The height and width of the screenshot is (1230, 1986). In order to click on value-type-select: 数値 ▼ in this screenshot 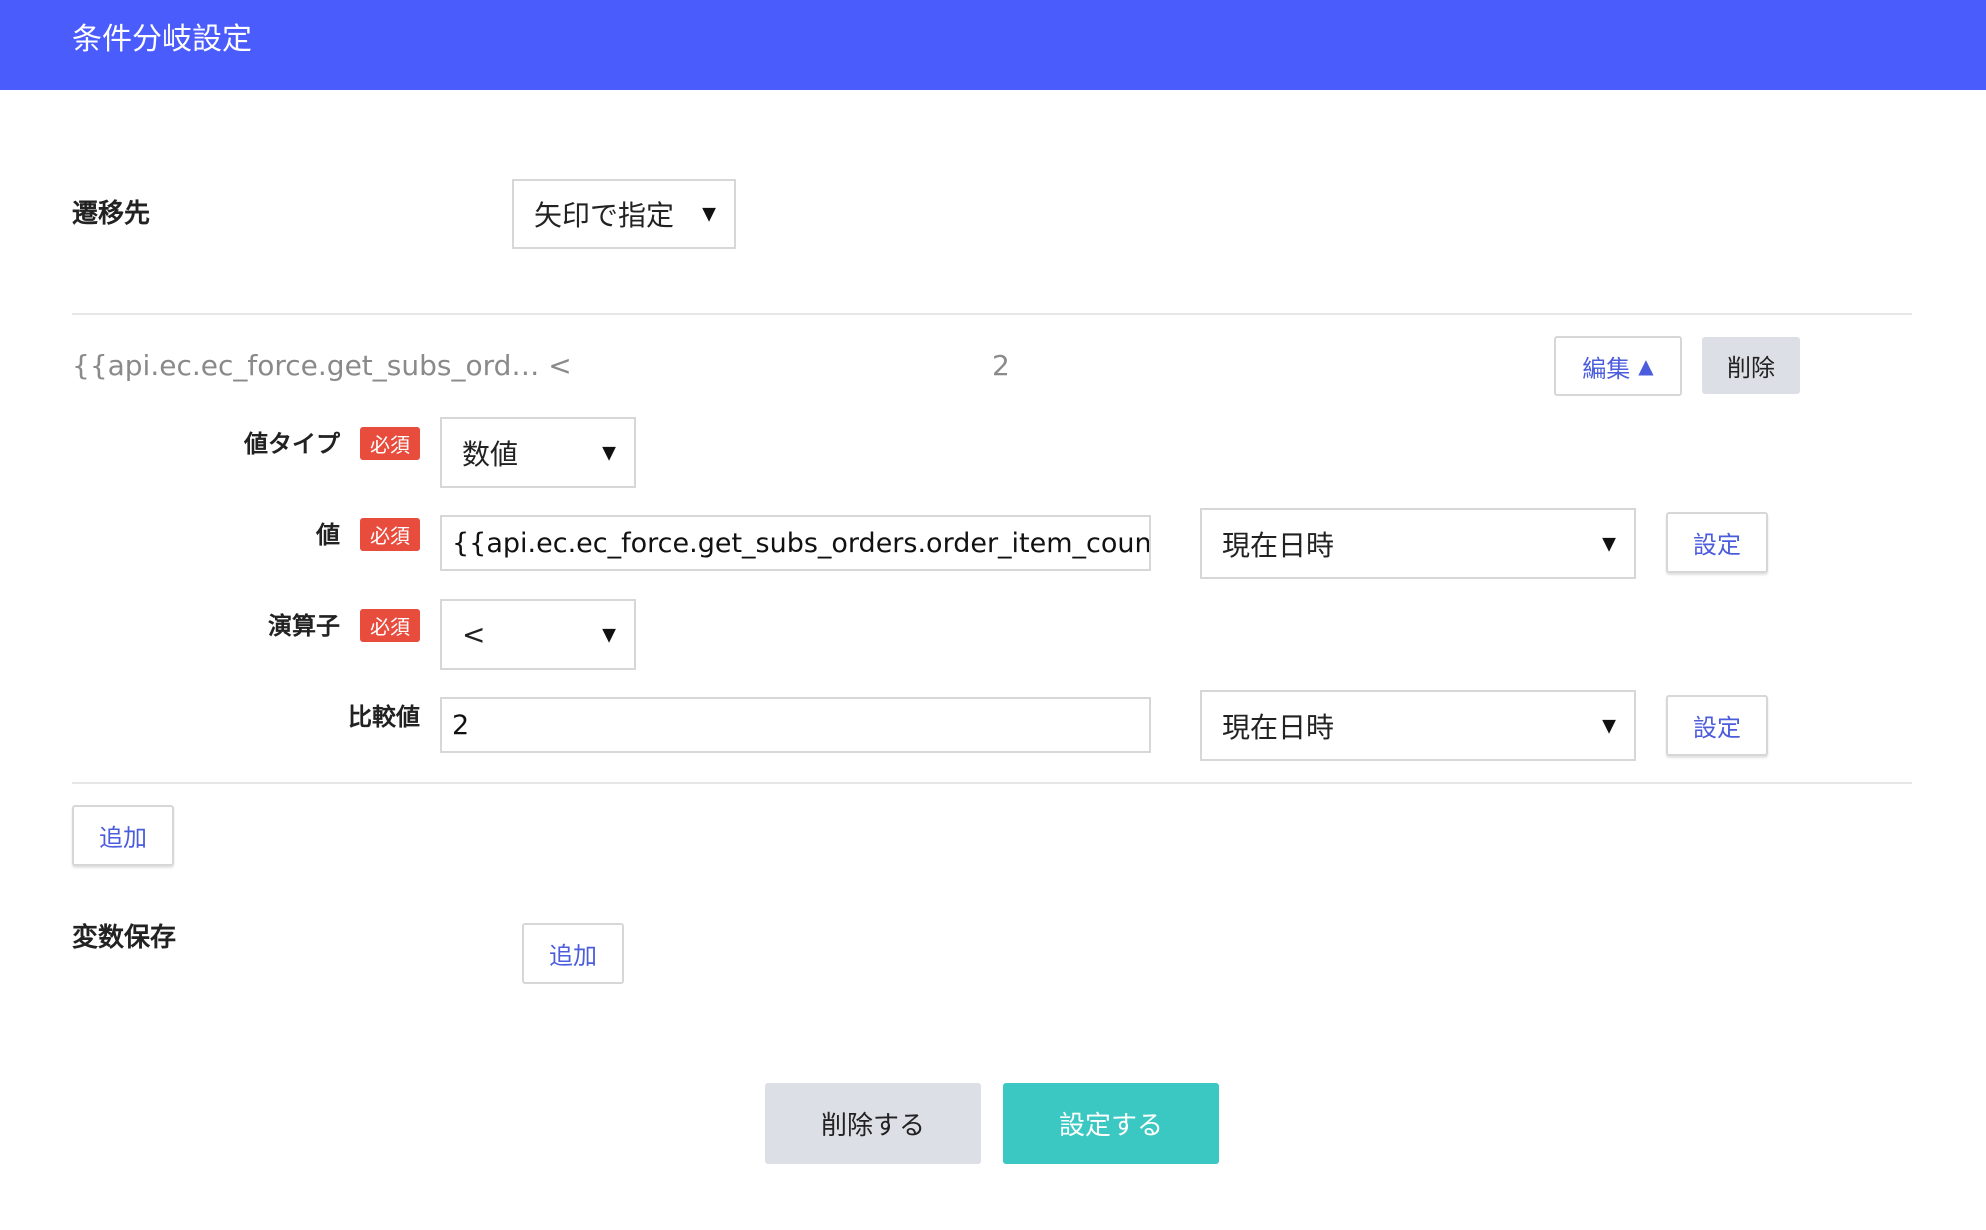, I will do `click(538, 452)`.